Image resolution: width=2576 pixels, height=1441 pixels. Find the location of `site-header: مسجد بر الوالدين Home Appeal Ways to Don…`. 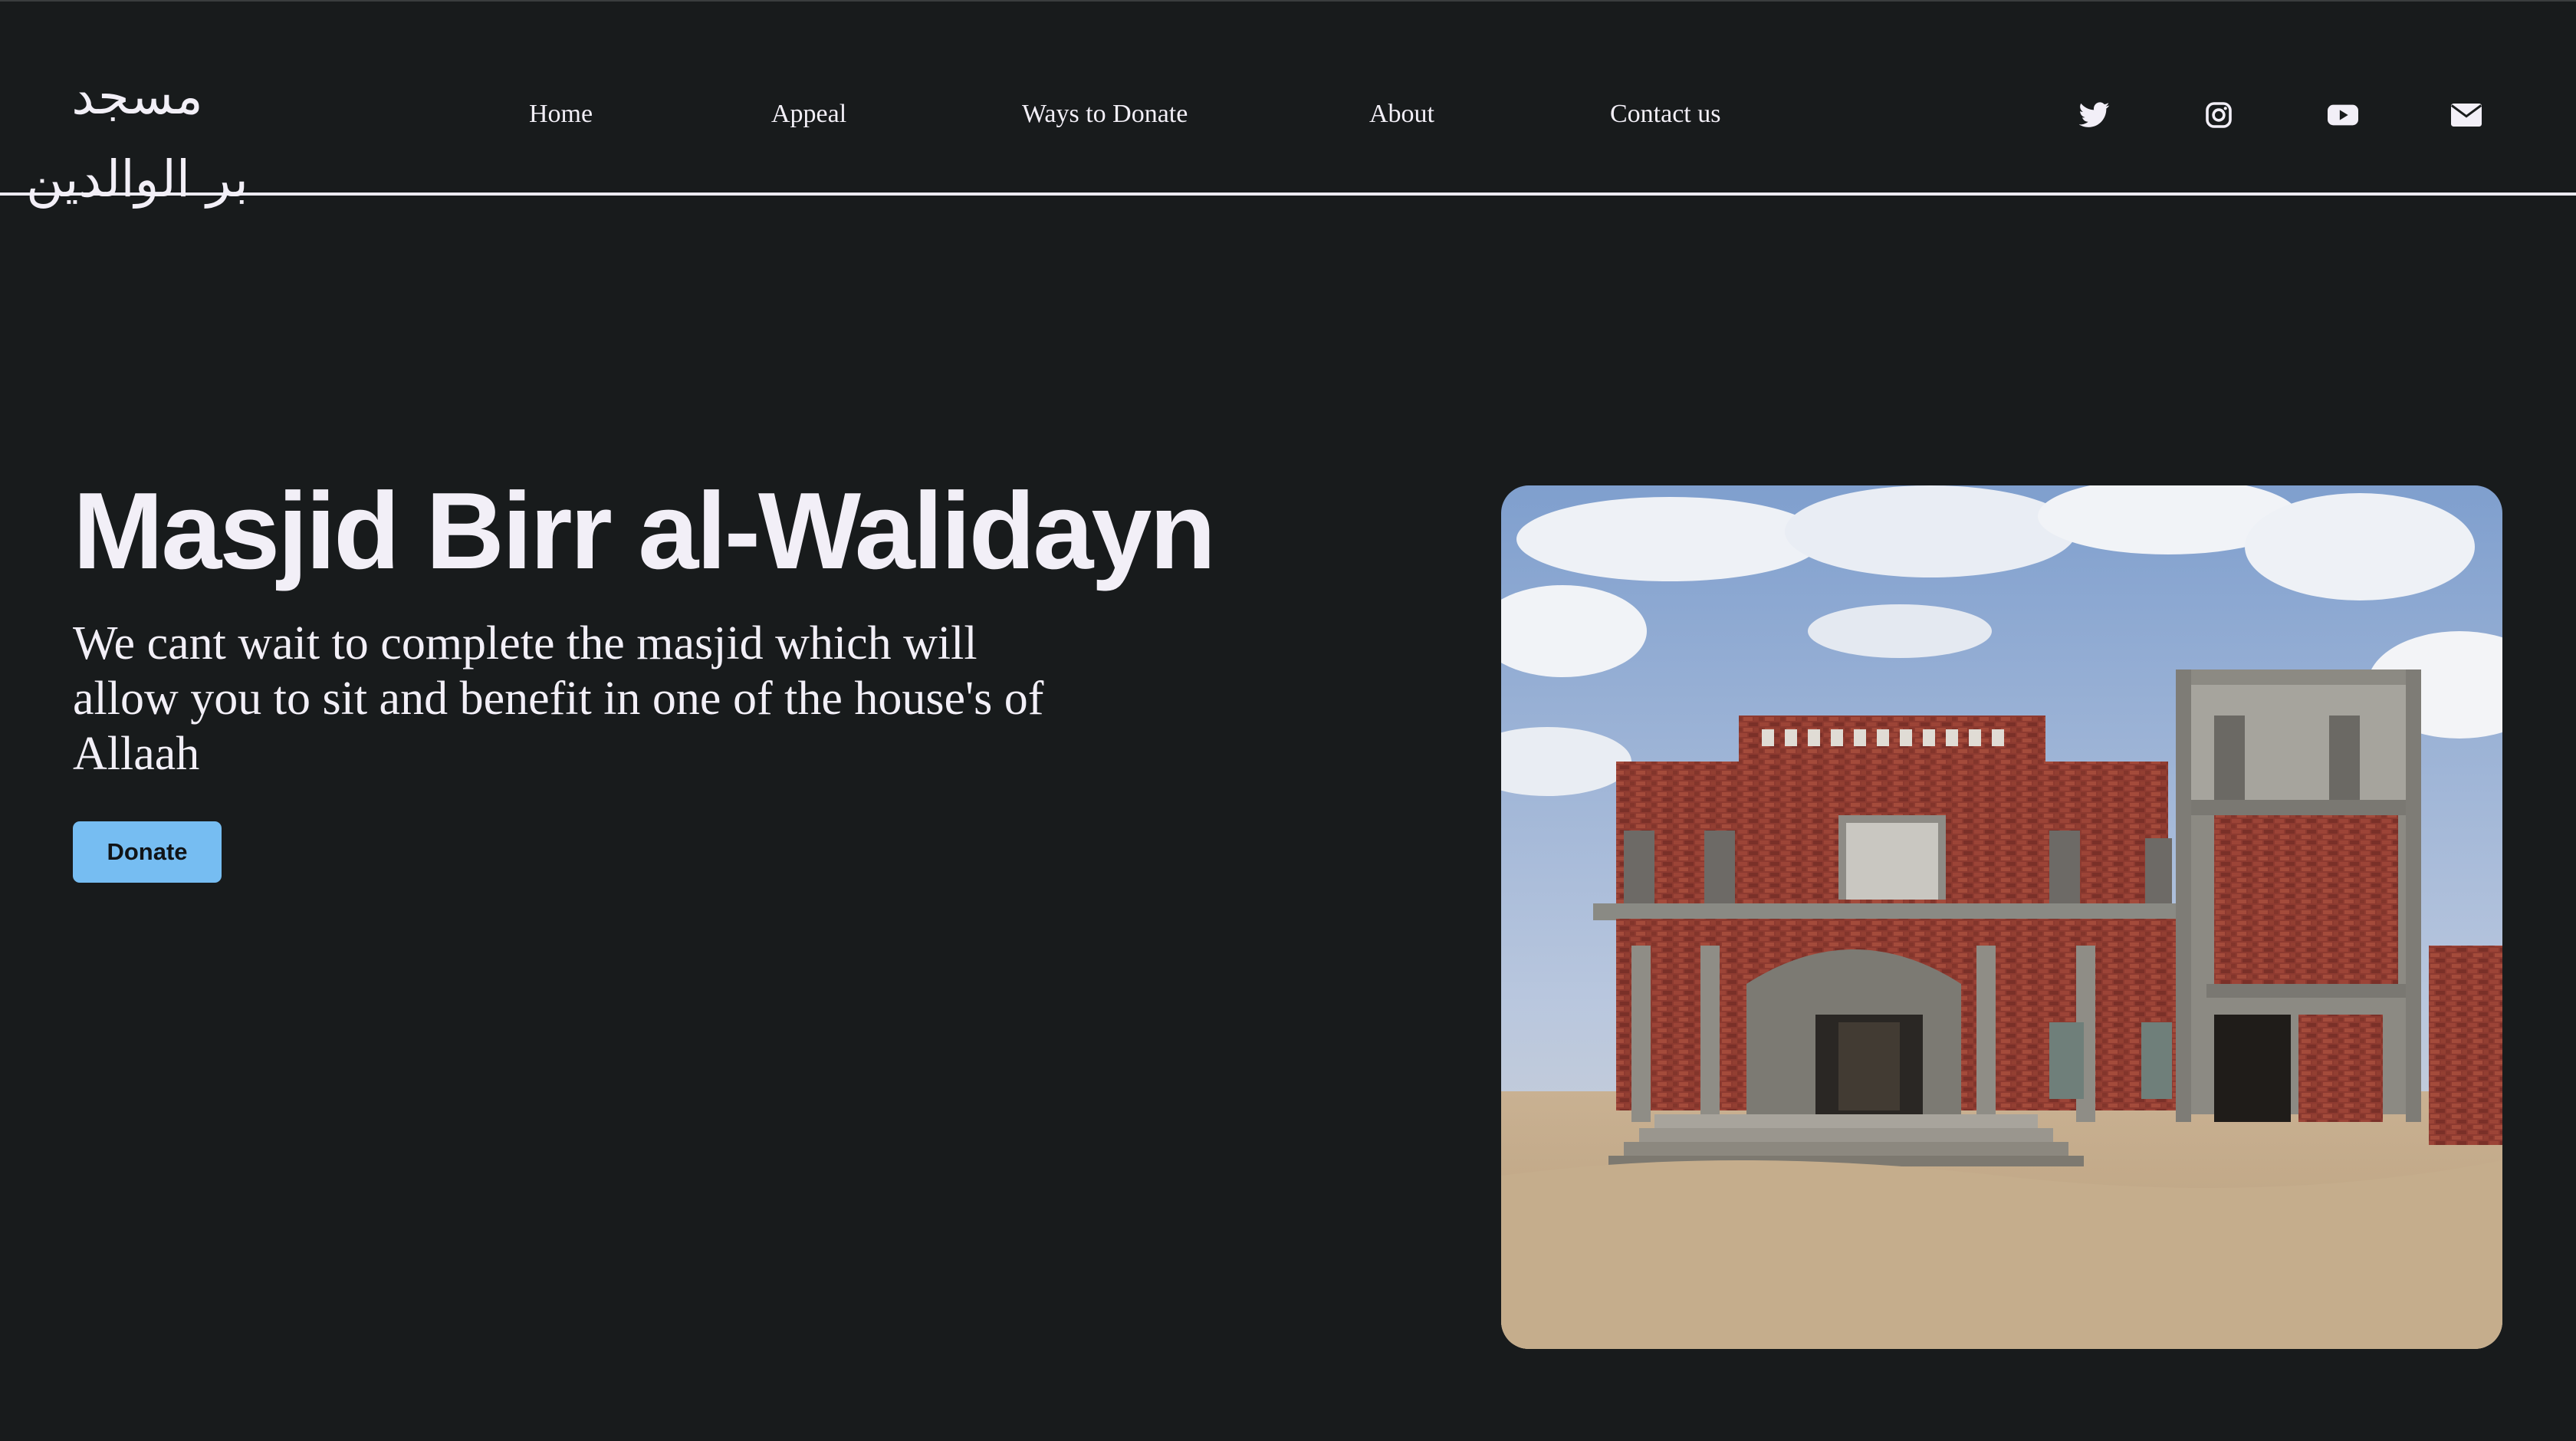

site-header: مسجد بر الوالدين Home Appeal Ways to Don… is located at coordinates (1288, 105).